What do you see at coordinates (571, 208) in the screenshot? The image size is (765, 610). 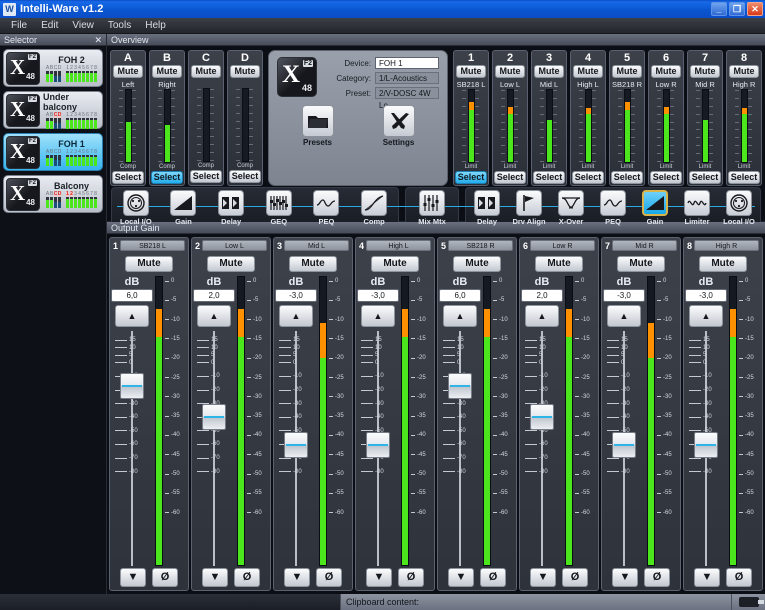 I see `chain-block-x-over: X-Over` at bounding box center [571, 208].